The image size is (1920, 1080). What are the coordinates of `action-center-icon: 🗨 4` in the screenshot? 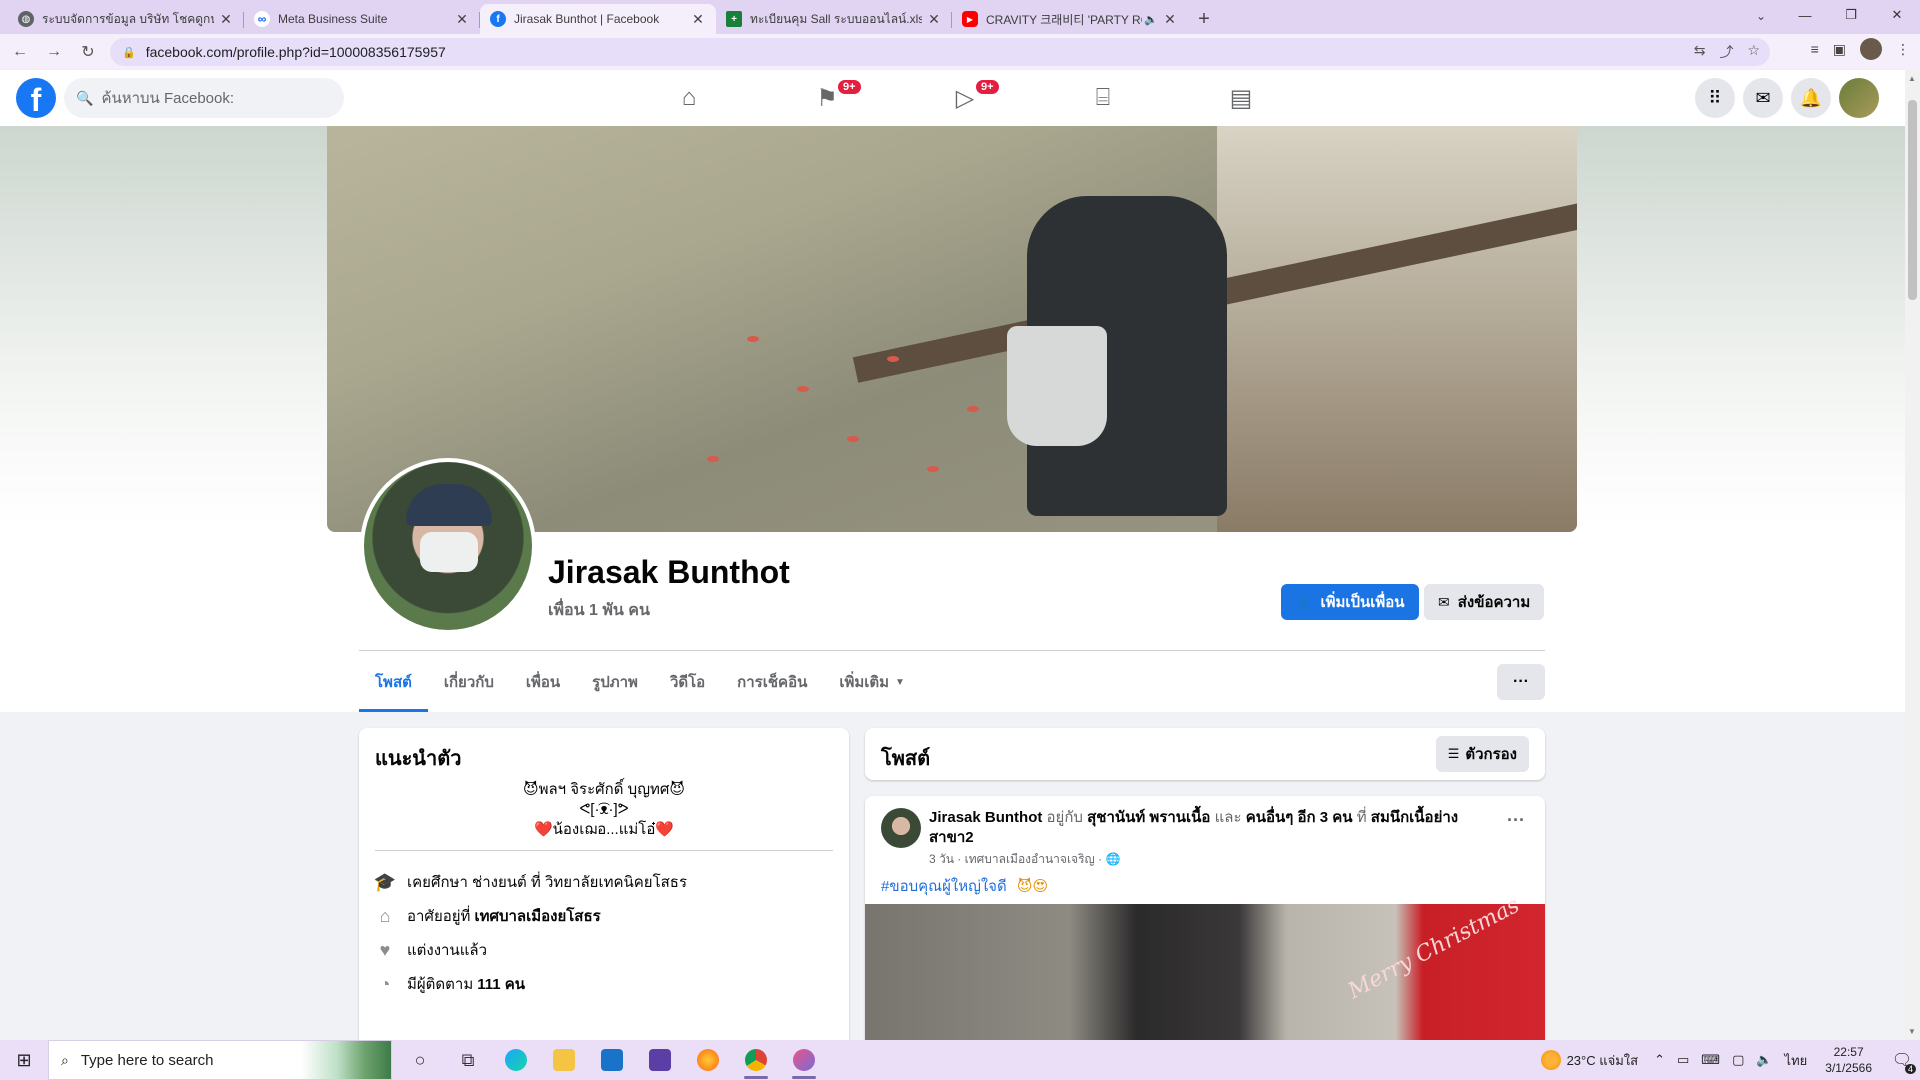 It's located at (1902, 1060).